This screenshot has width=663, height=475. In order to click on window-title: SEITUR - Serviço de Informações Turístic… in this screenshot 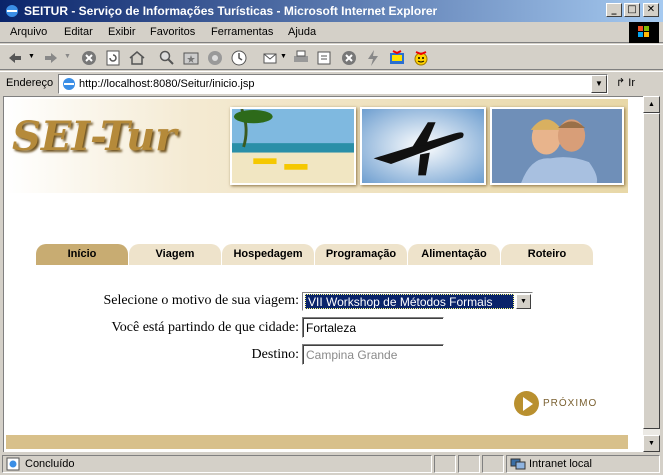, I will do `click(231, 11)`.